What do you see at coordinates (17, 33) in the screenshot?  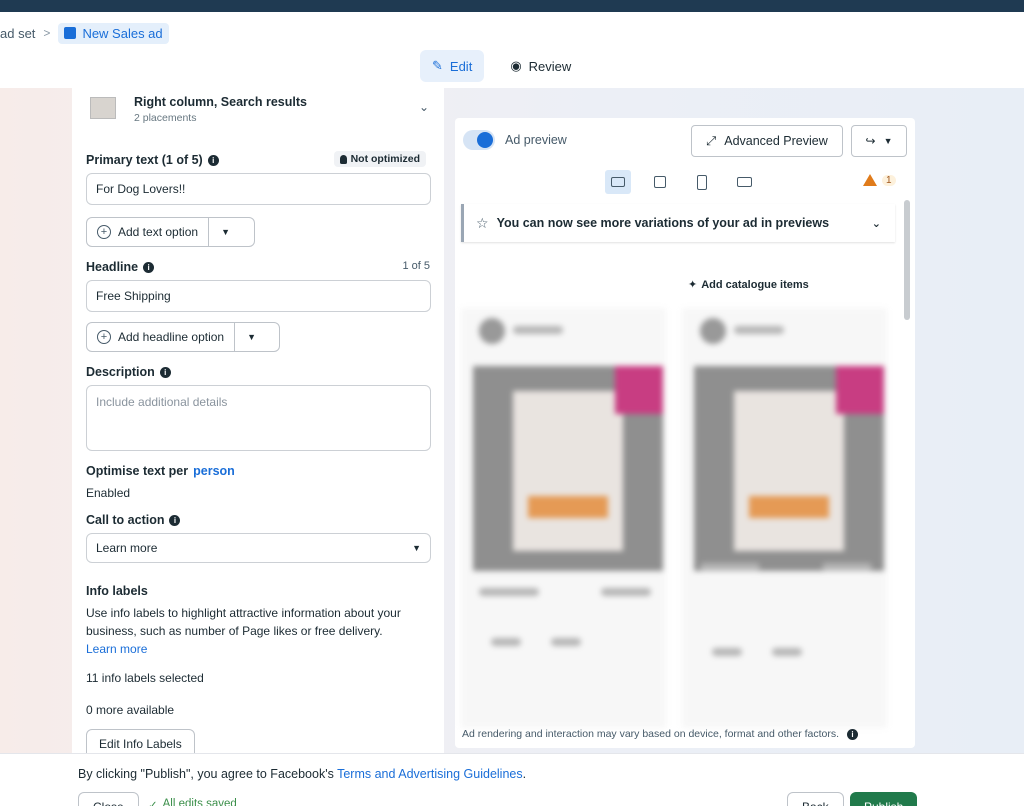 I see `breadcrumb-ad-set: ad set` at bounding box center [17, 33].